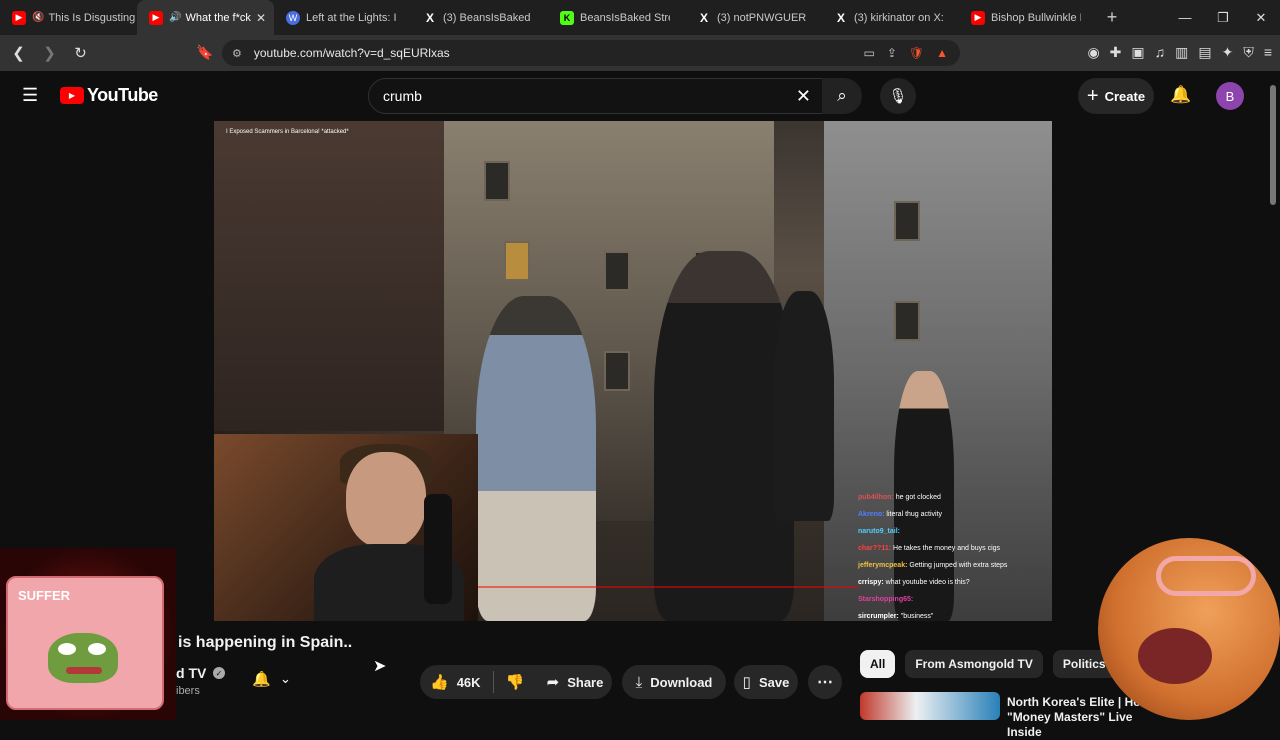  I want to click on sidebar-icon: ▥, so click(1181, 52).